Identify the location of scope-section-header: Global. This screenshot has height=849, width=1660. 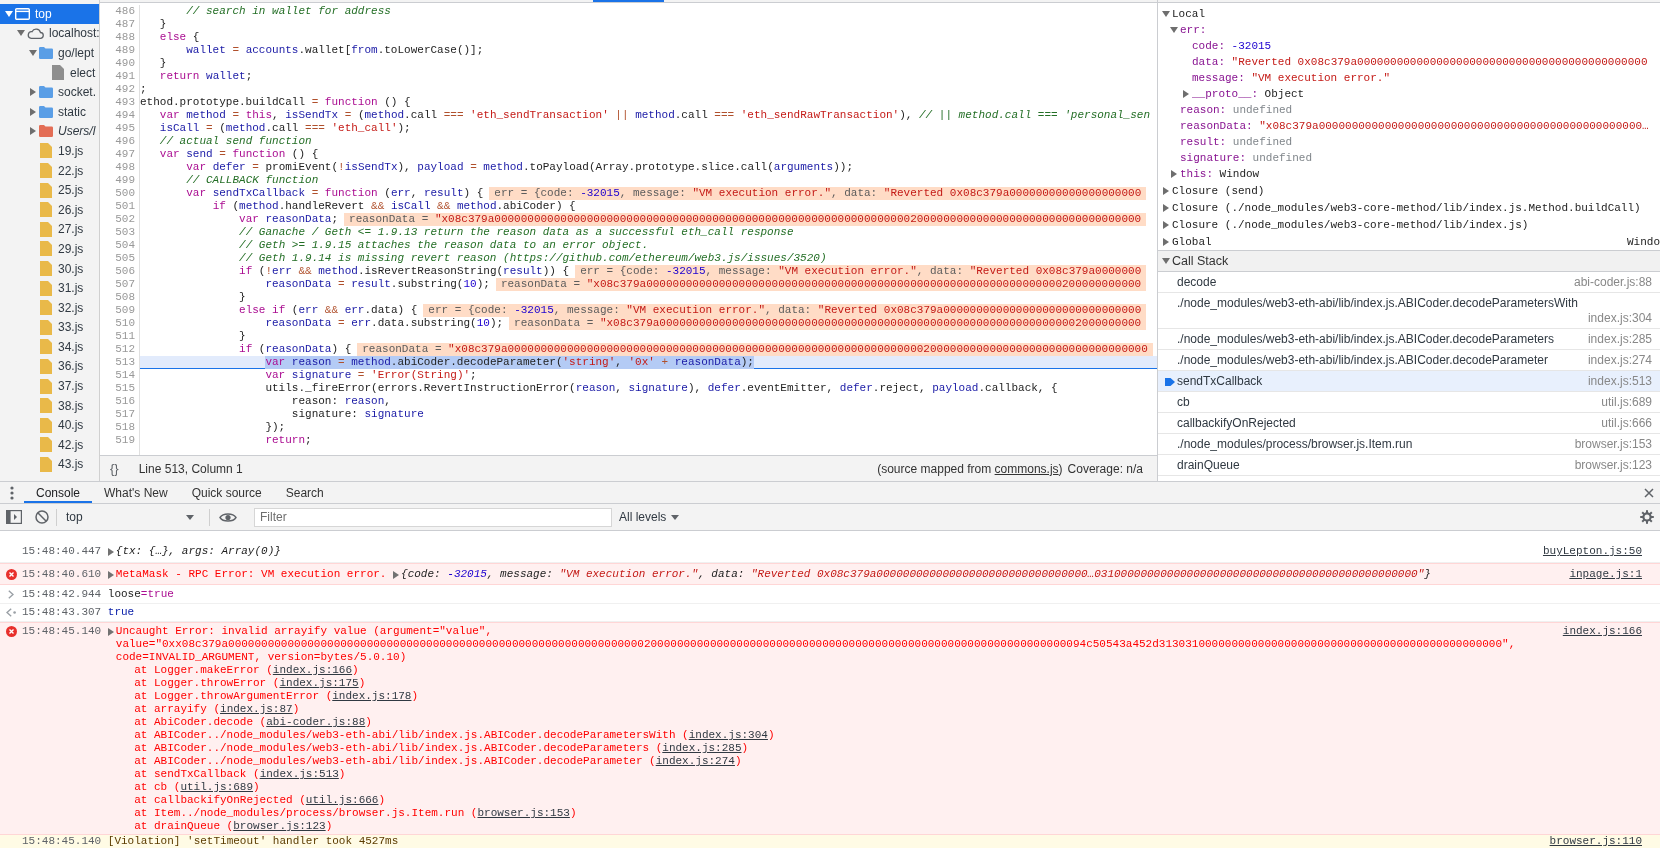
(1192, 241).